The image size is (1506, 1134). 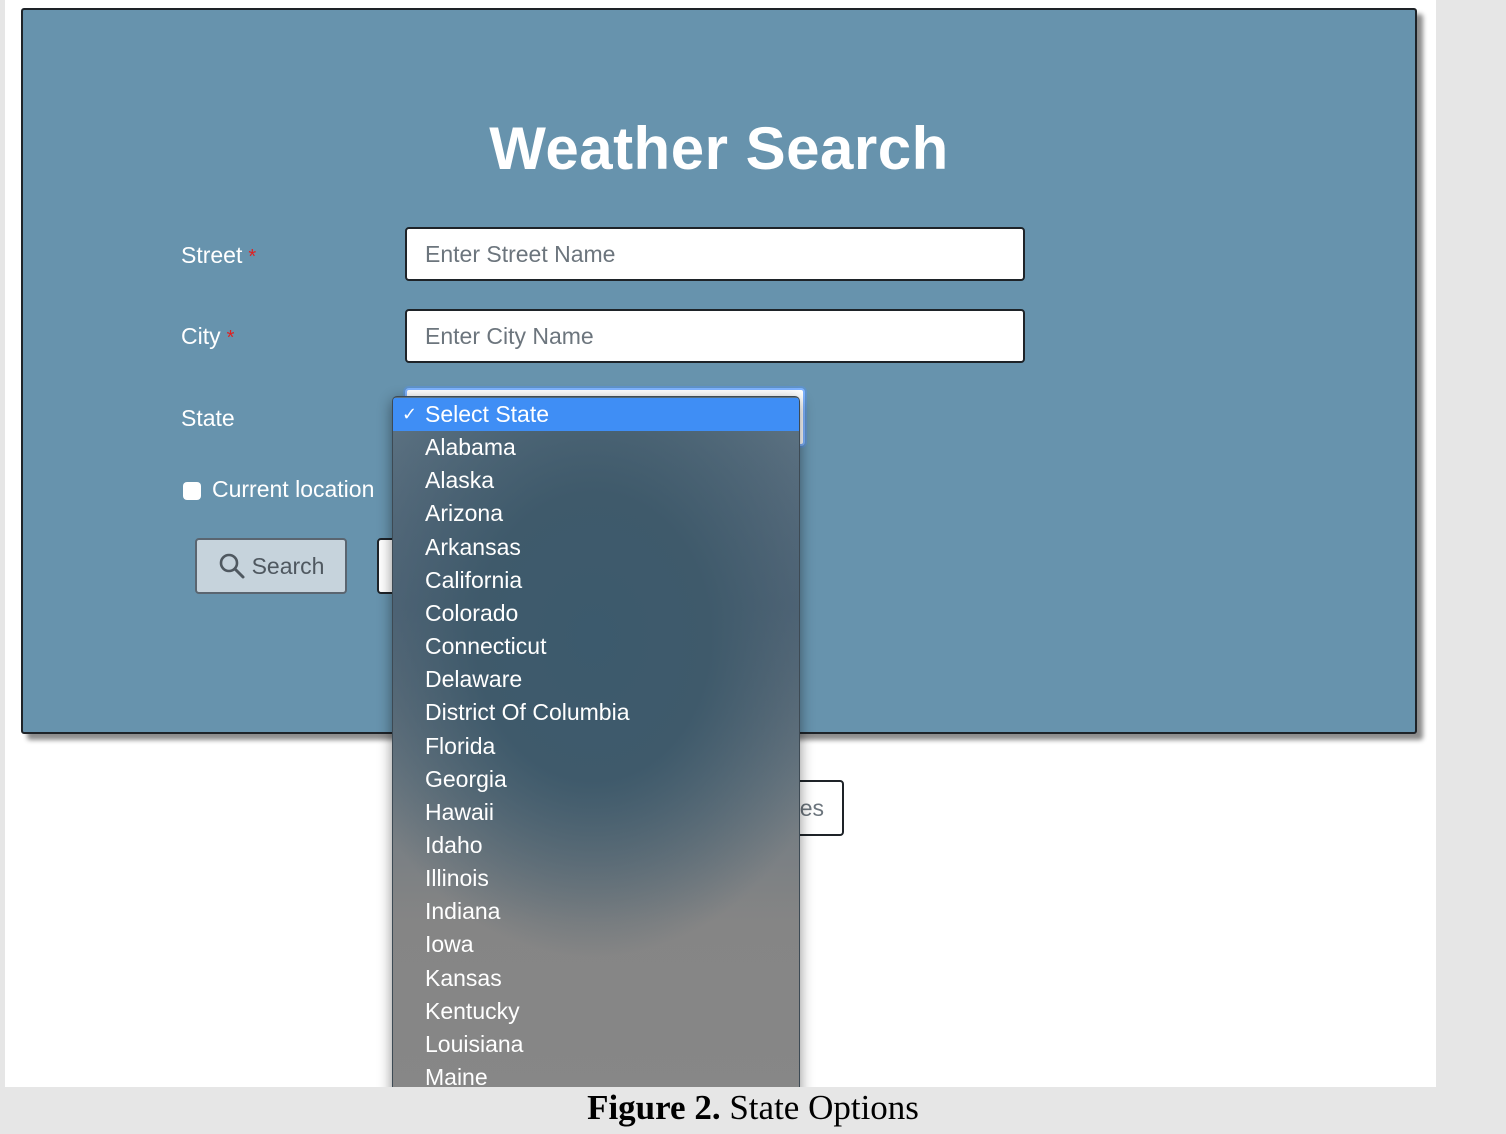 I want to click on state-option-label: Georgia, so click(x=466, y=778).